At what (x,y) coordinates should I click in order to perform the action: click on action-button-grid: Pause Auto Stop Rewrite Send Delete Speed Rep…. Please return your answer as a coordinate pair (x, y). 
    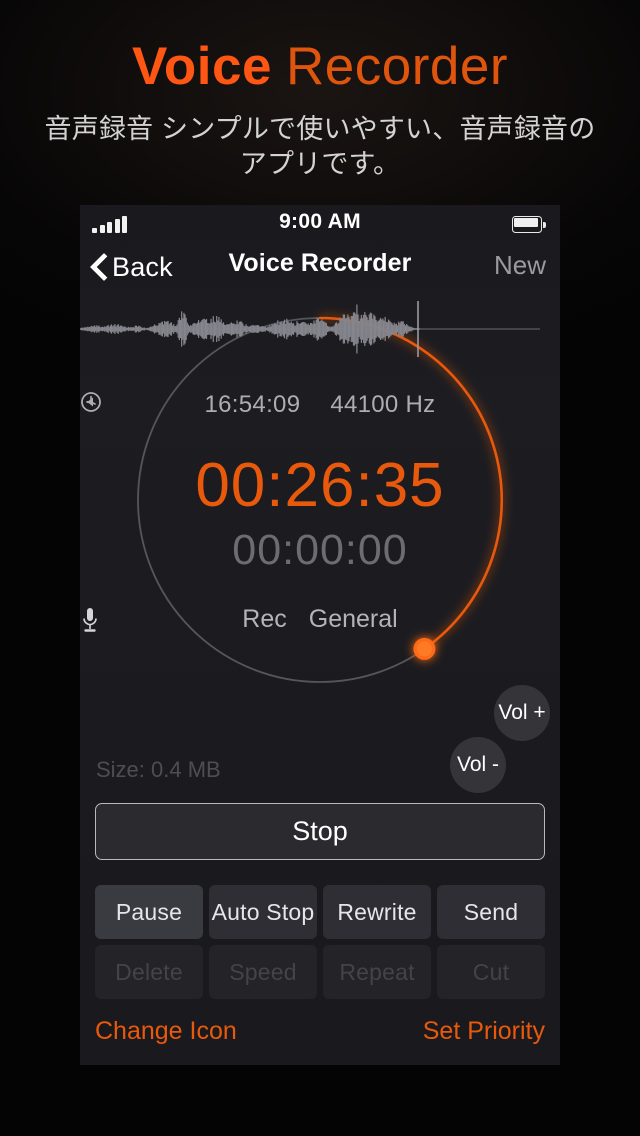
    Looking at the image, I should click on (320, 945).